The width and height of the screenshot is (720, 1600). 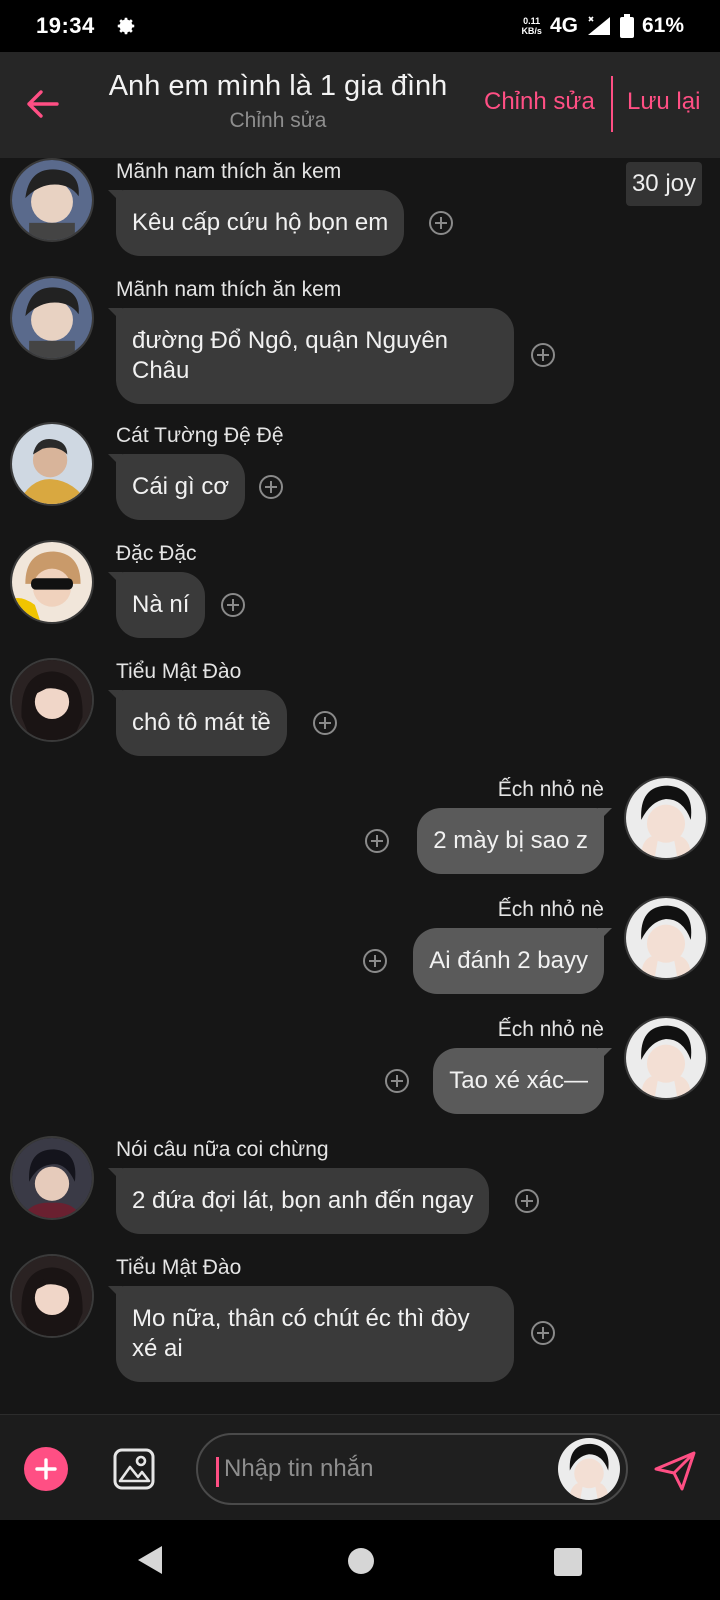 What do you see at coordinates (662, 25) in the screenshot?
I see `battery-percent: 61%` at bounding box center [662, 25].